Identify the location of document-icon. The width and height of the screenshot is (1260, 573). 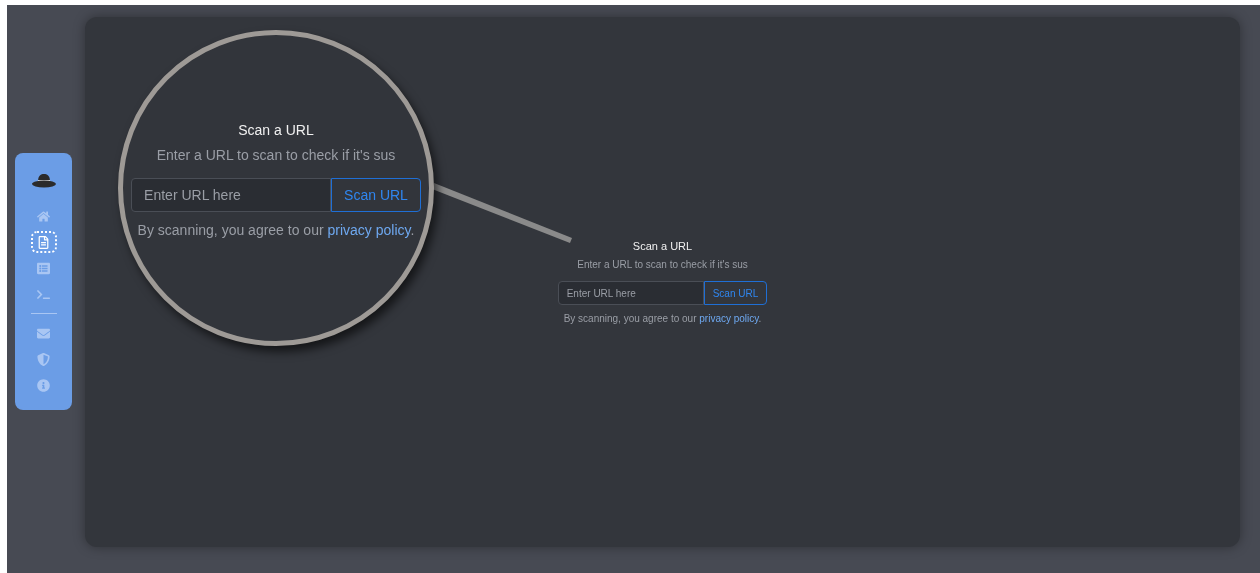
(43, 242).